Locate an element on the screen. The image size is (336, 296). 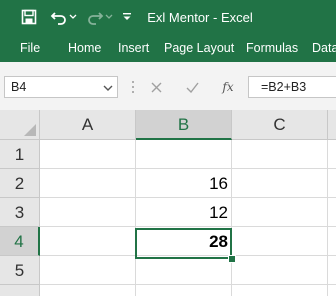
tab-data: Data is located at coordinates (324, 48).